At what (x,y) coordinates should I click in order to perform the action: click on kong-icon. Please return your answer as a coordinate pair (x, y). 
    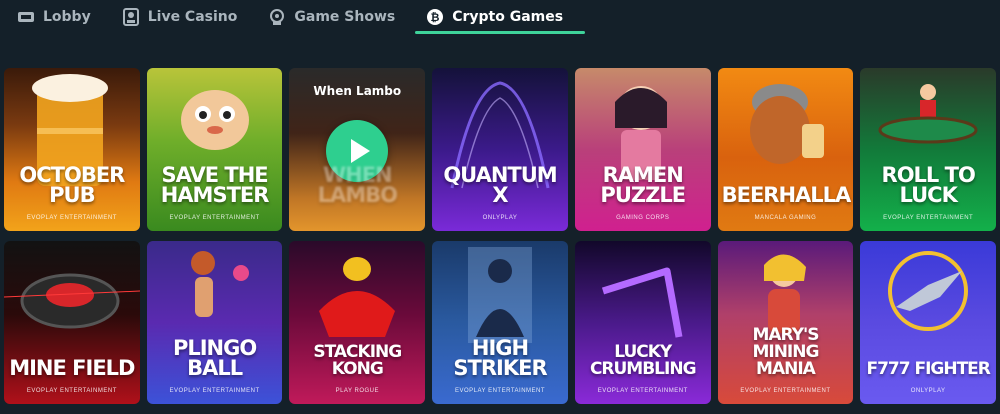
    Looking at the image, I should click on (357, 297).